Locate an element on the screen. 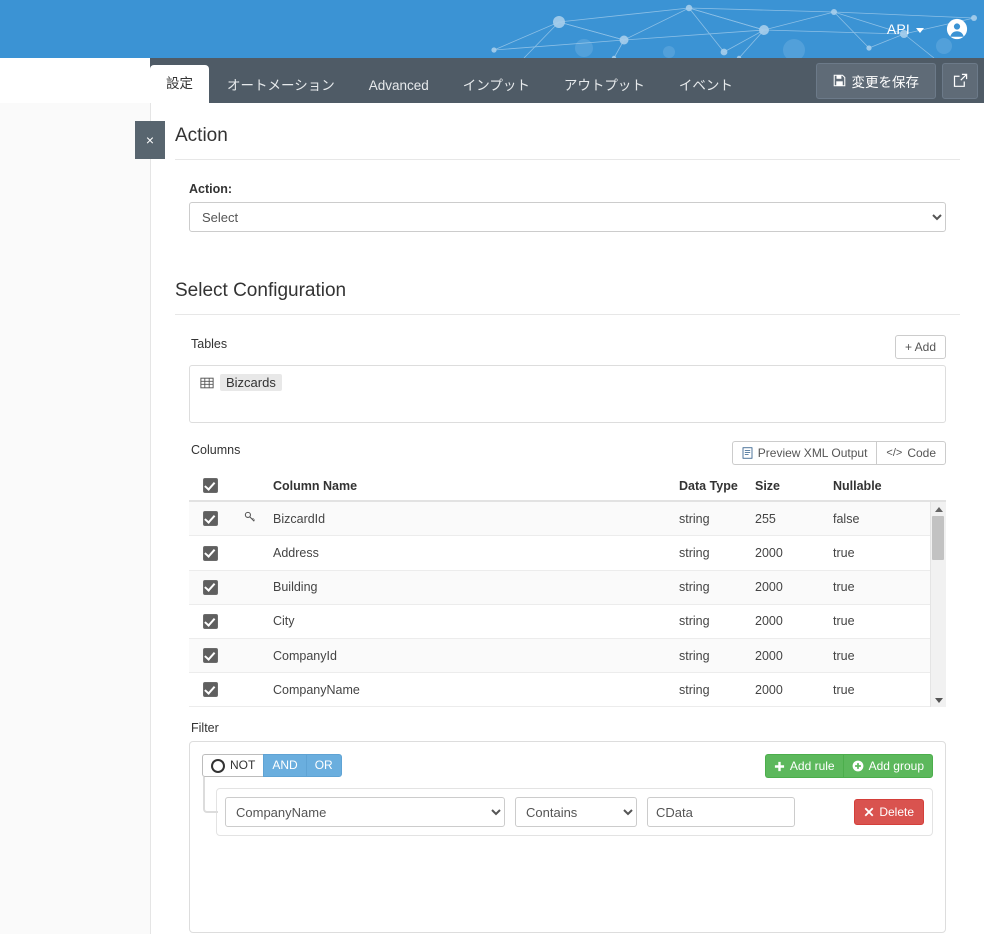 The width and height of the screenshot is (984, 934). delete-rule-button: Delete is located at coordinates (889, 812).